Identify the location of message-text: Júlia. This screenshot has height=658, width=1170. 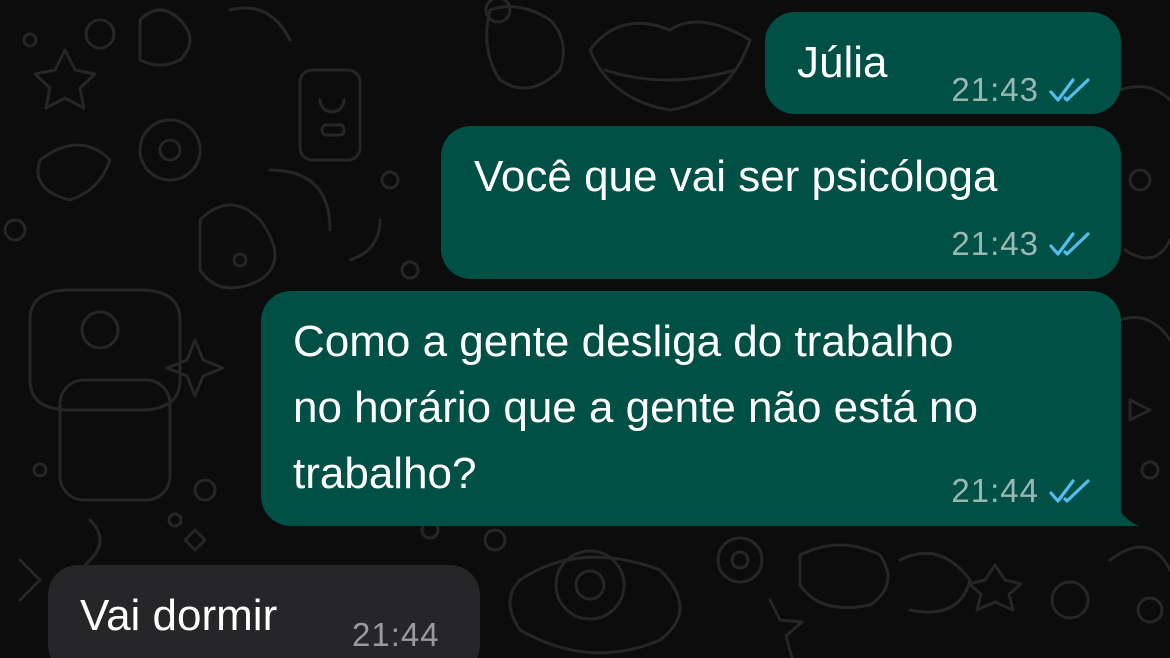
(842, 62).